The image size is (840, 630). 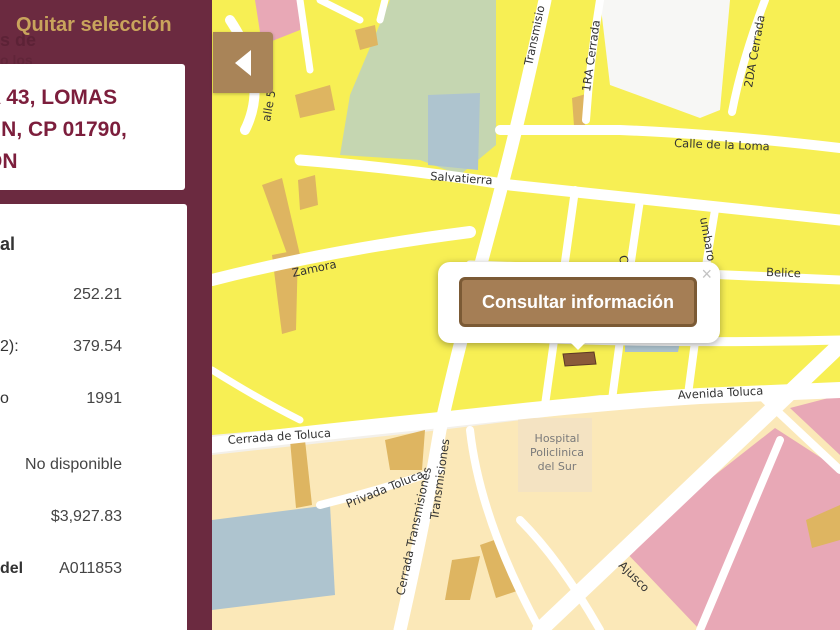 What do you see at coordinates (12, 568) in the screenshot?
I see `info-label: del` at bounding box center [12, 568].